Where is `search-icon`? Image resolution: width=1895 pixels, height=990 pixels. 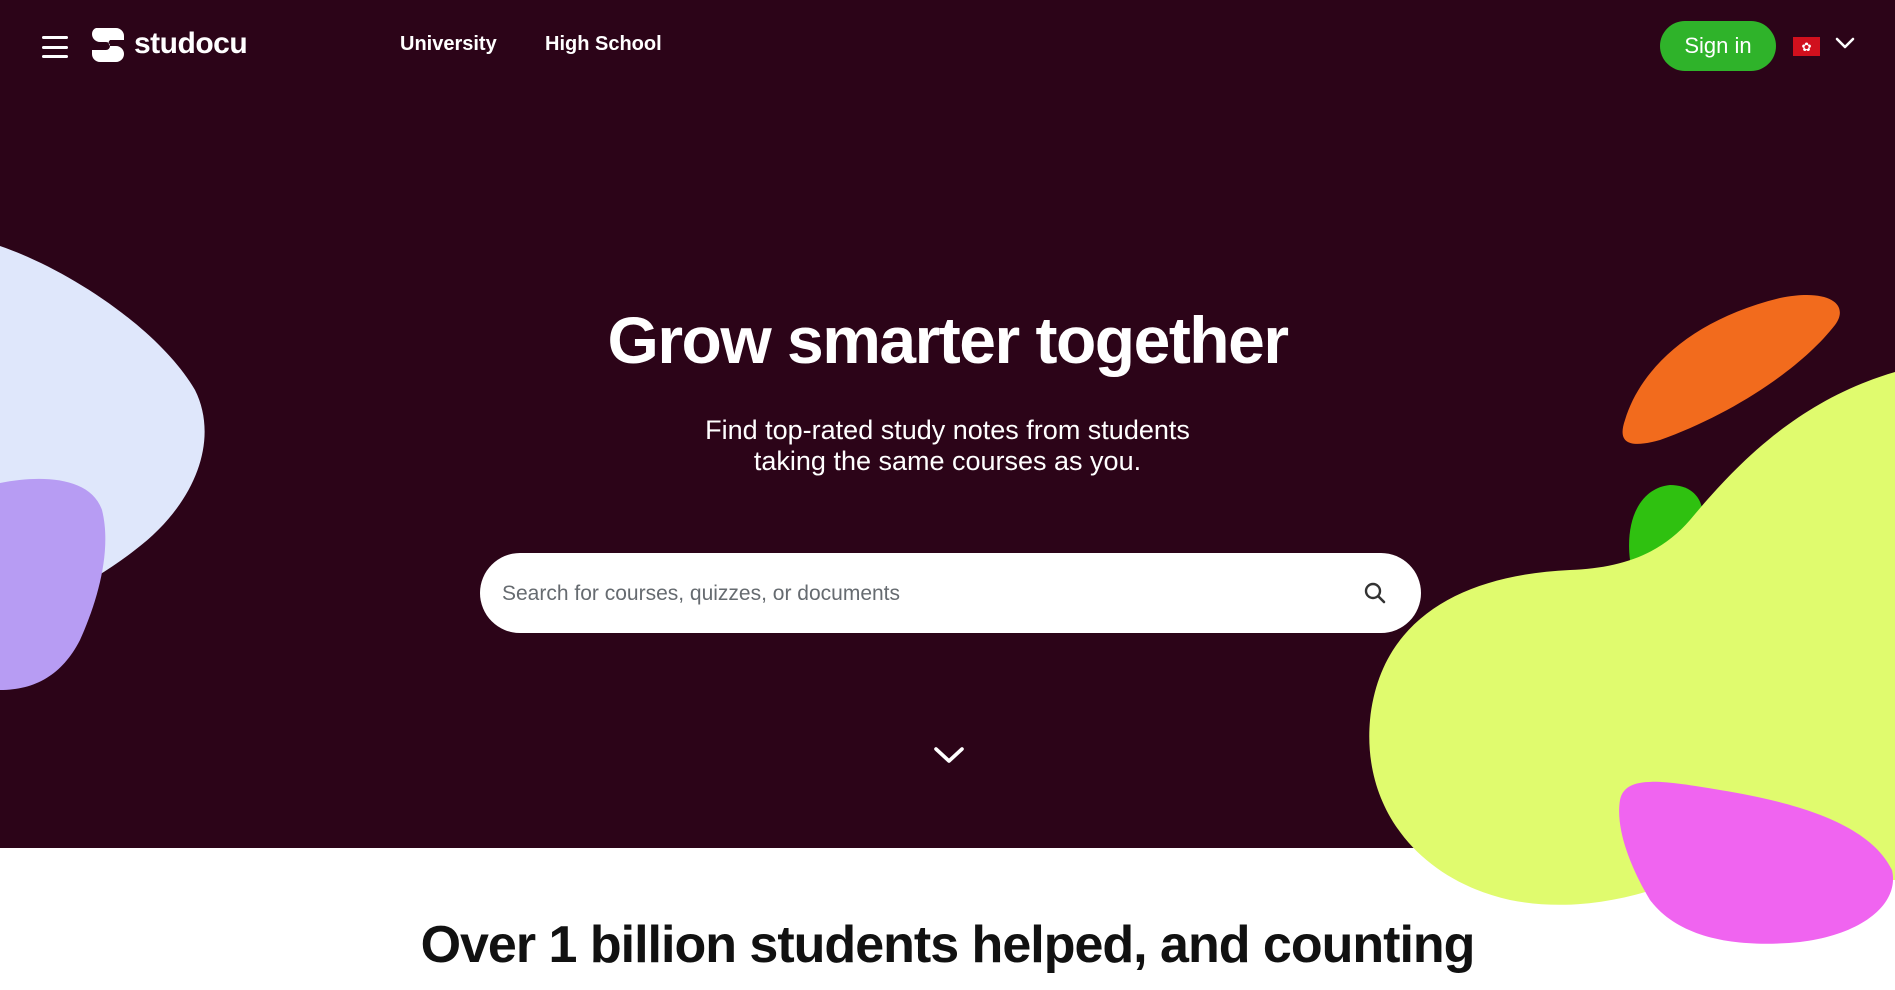
search-icon is located at coordinates (1375, 593).